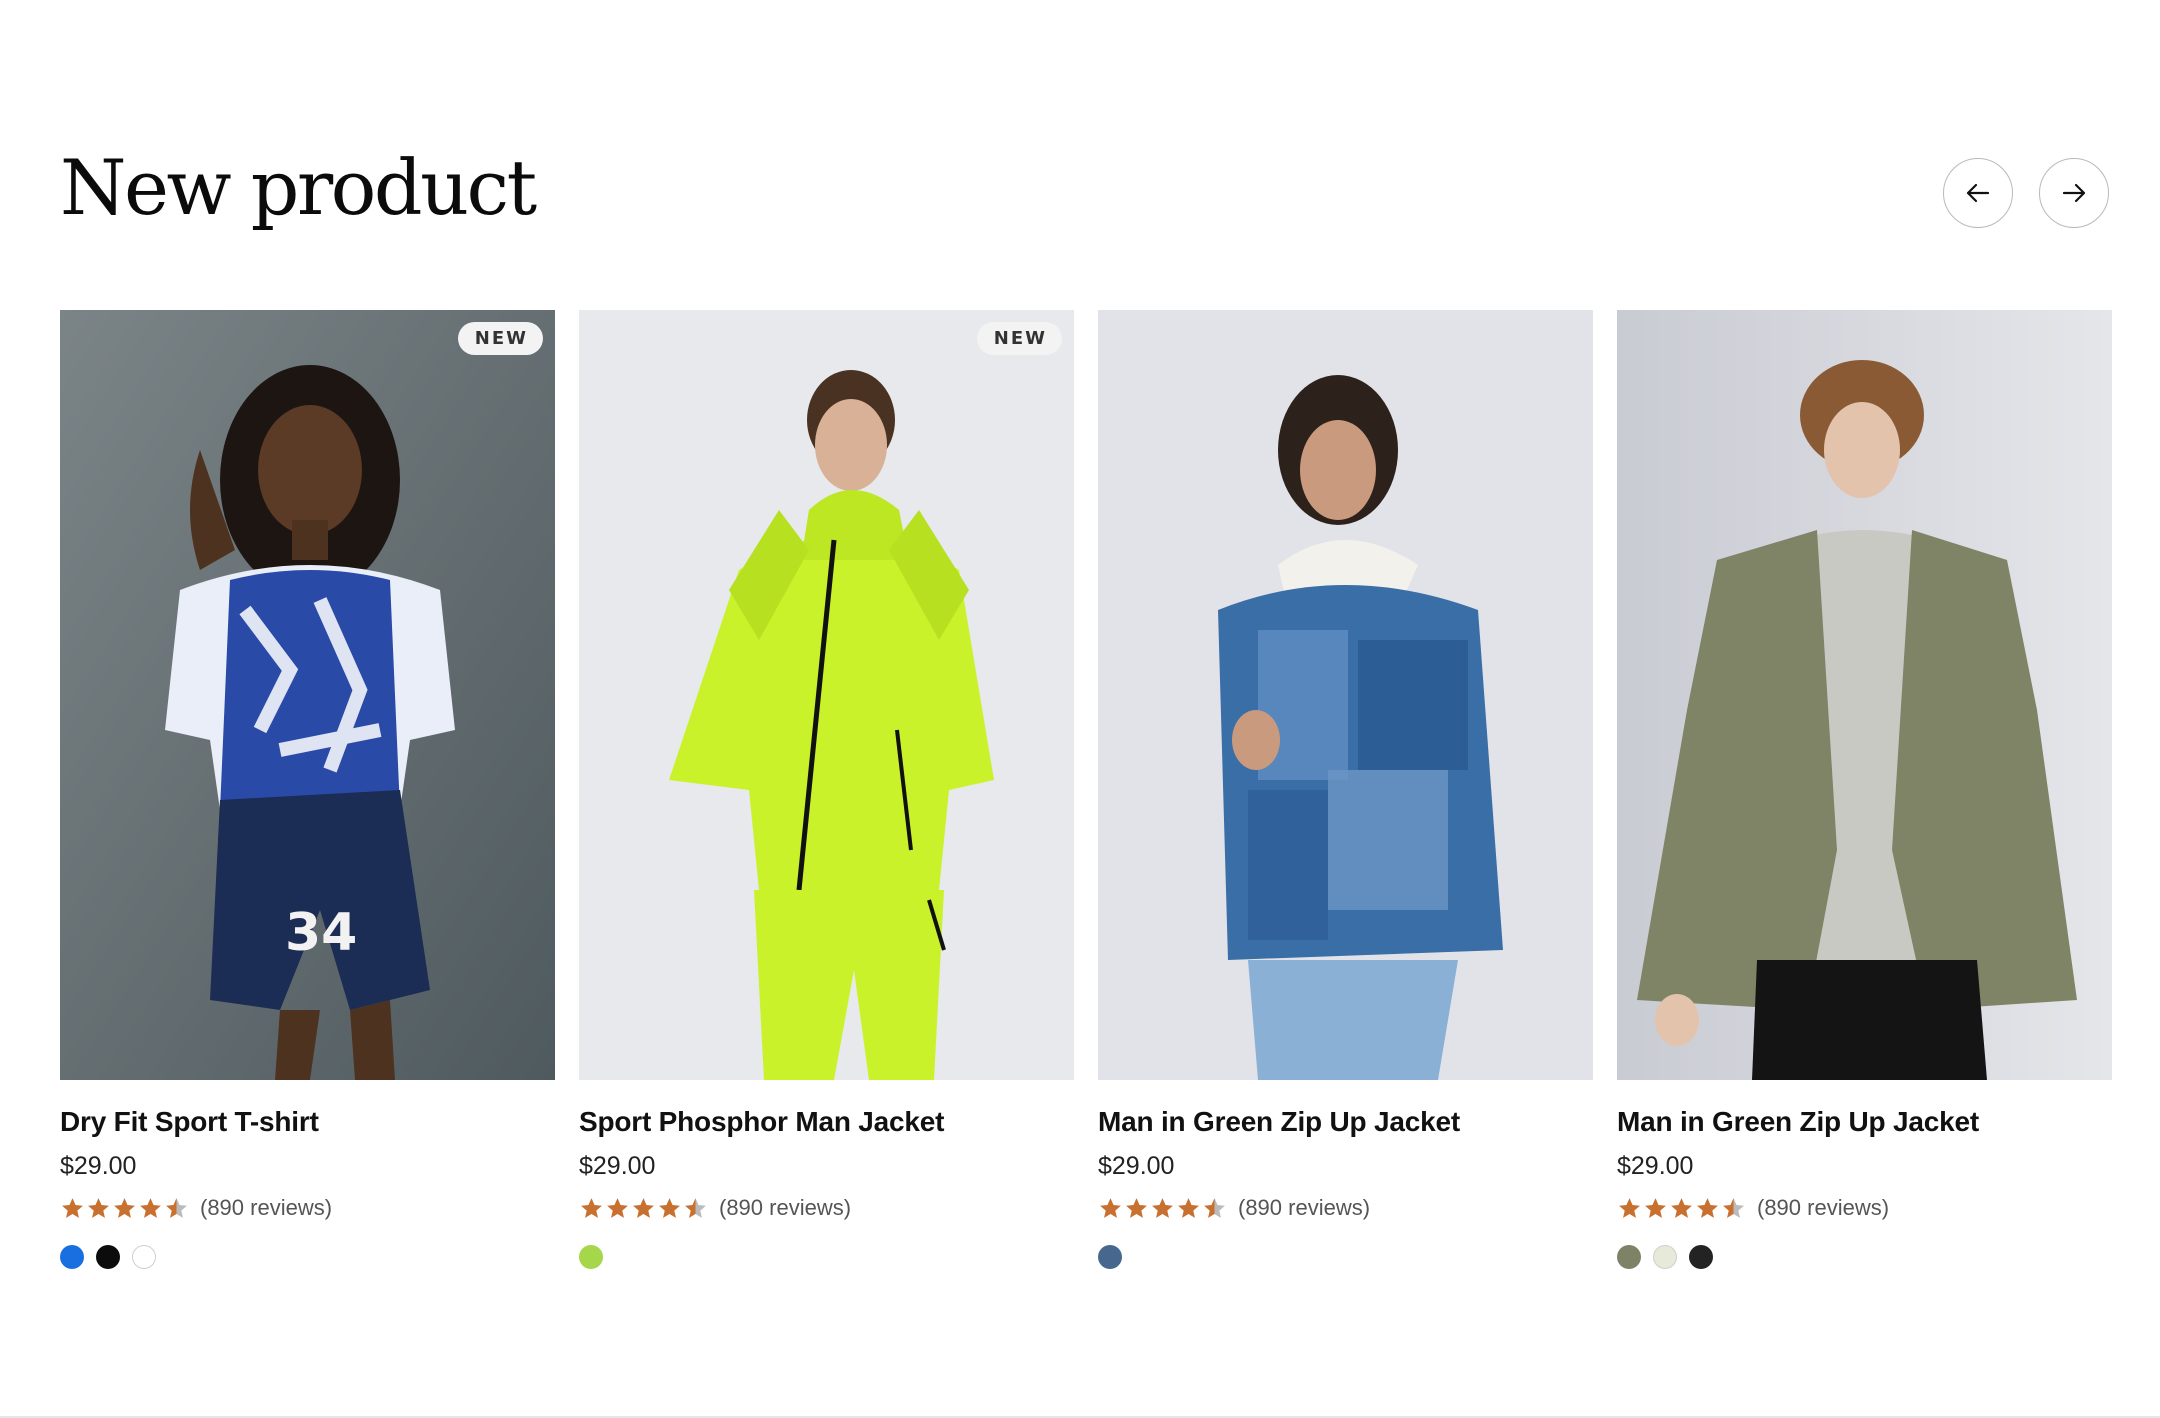 This screenshot has width=2160, height=1418. Describe the element at coordinates (826, 1122) in the screenshot. I see `product-name: Sport Phosphor Man Jacket` at that location.